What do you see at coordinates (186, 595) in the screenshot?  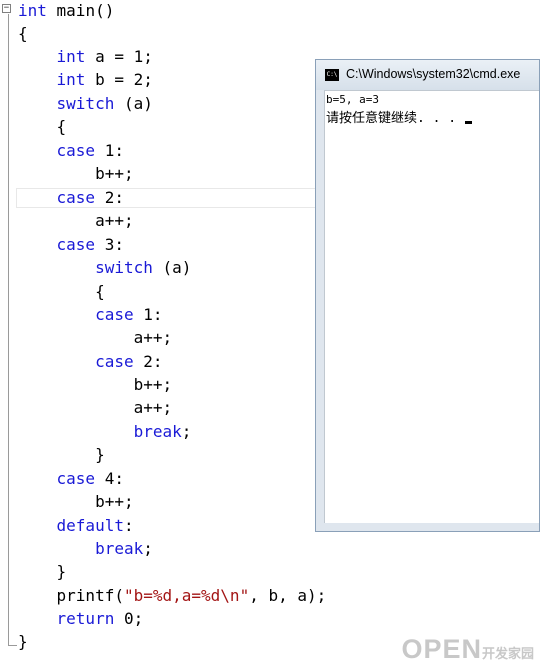 I see `code-string: "b=%d,a=%d\n"` at bounding box center [186, 595].